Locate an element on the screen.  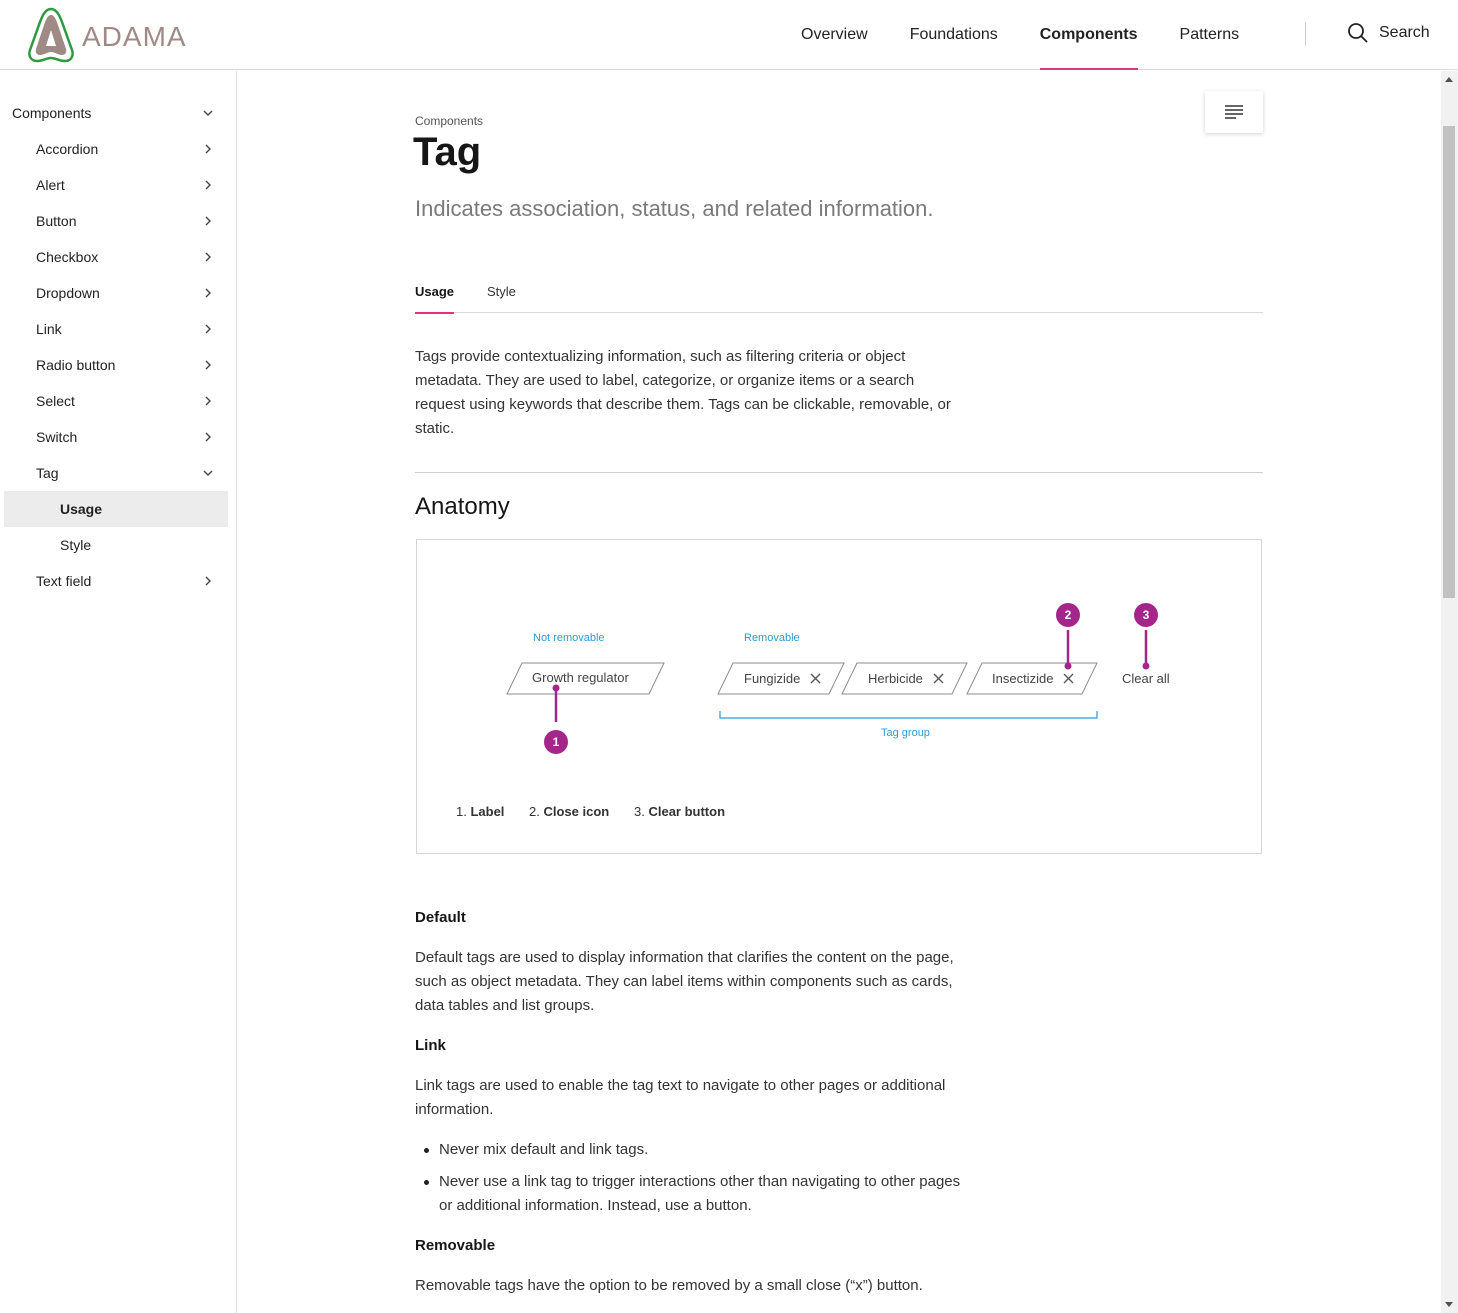
removable-label: Removable is located at coordinates (772, 638).